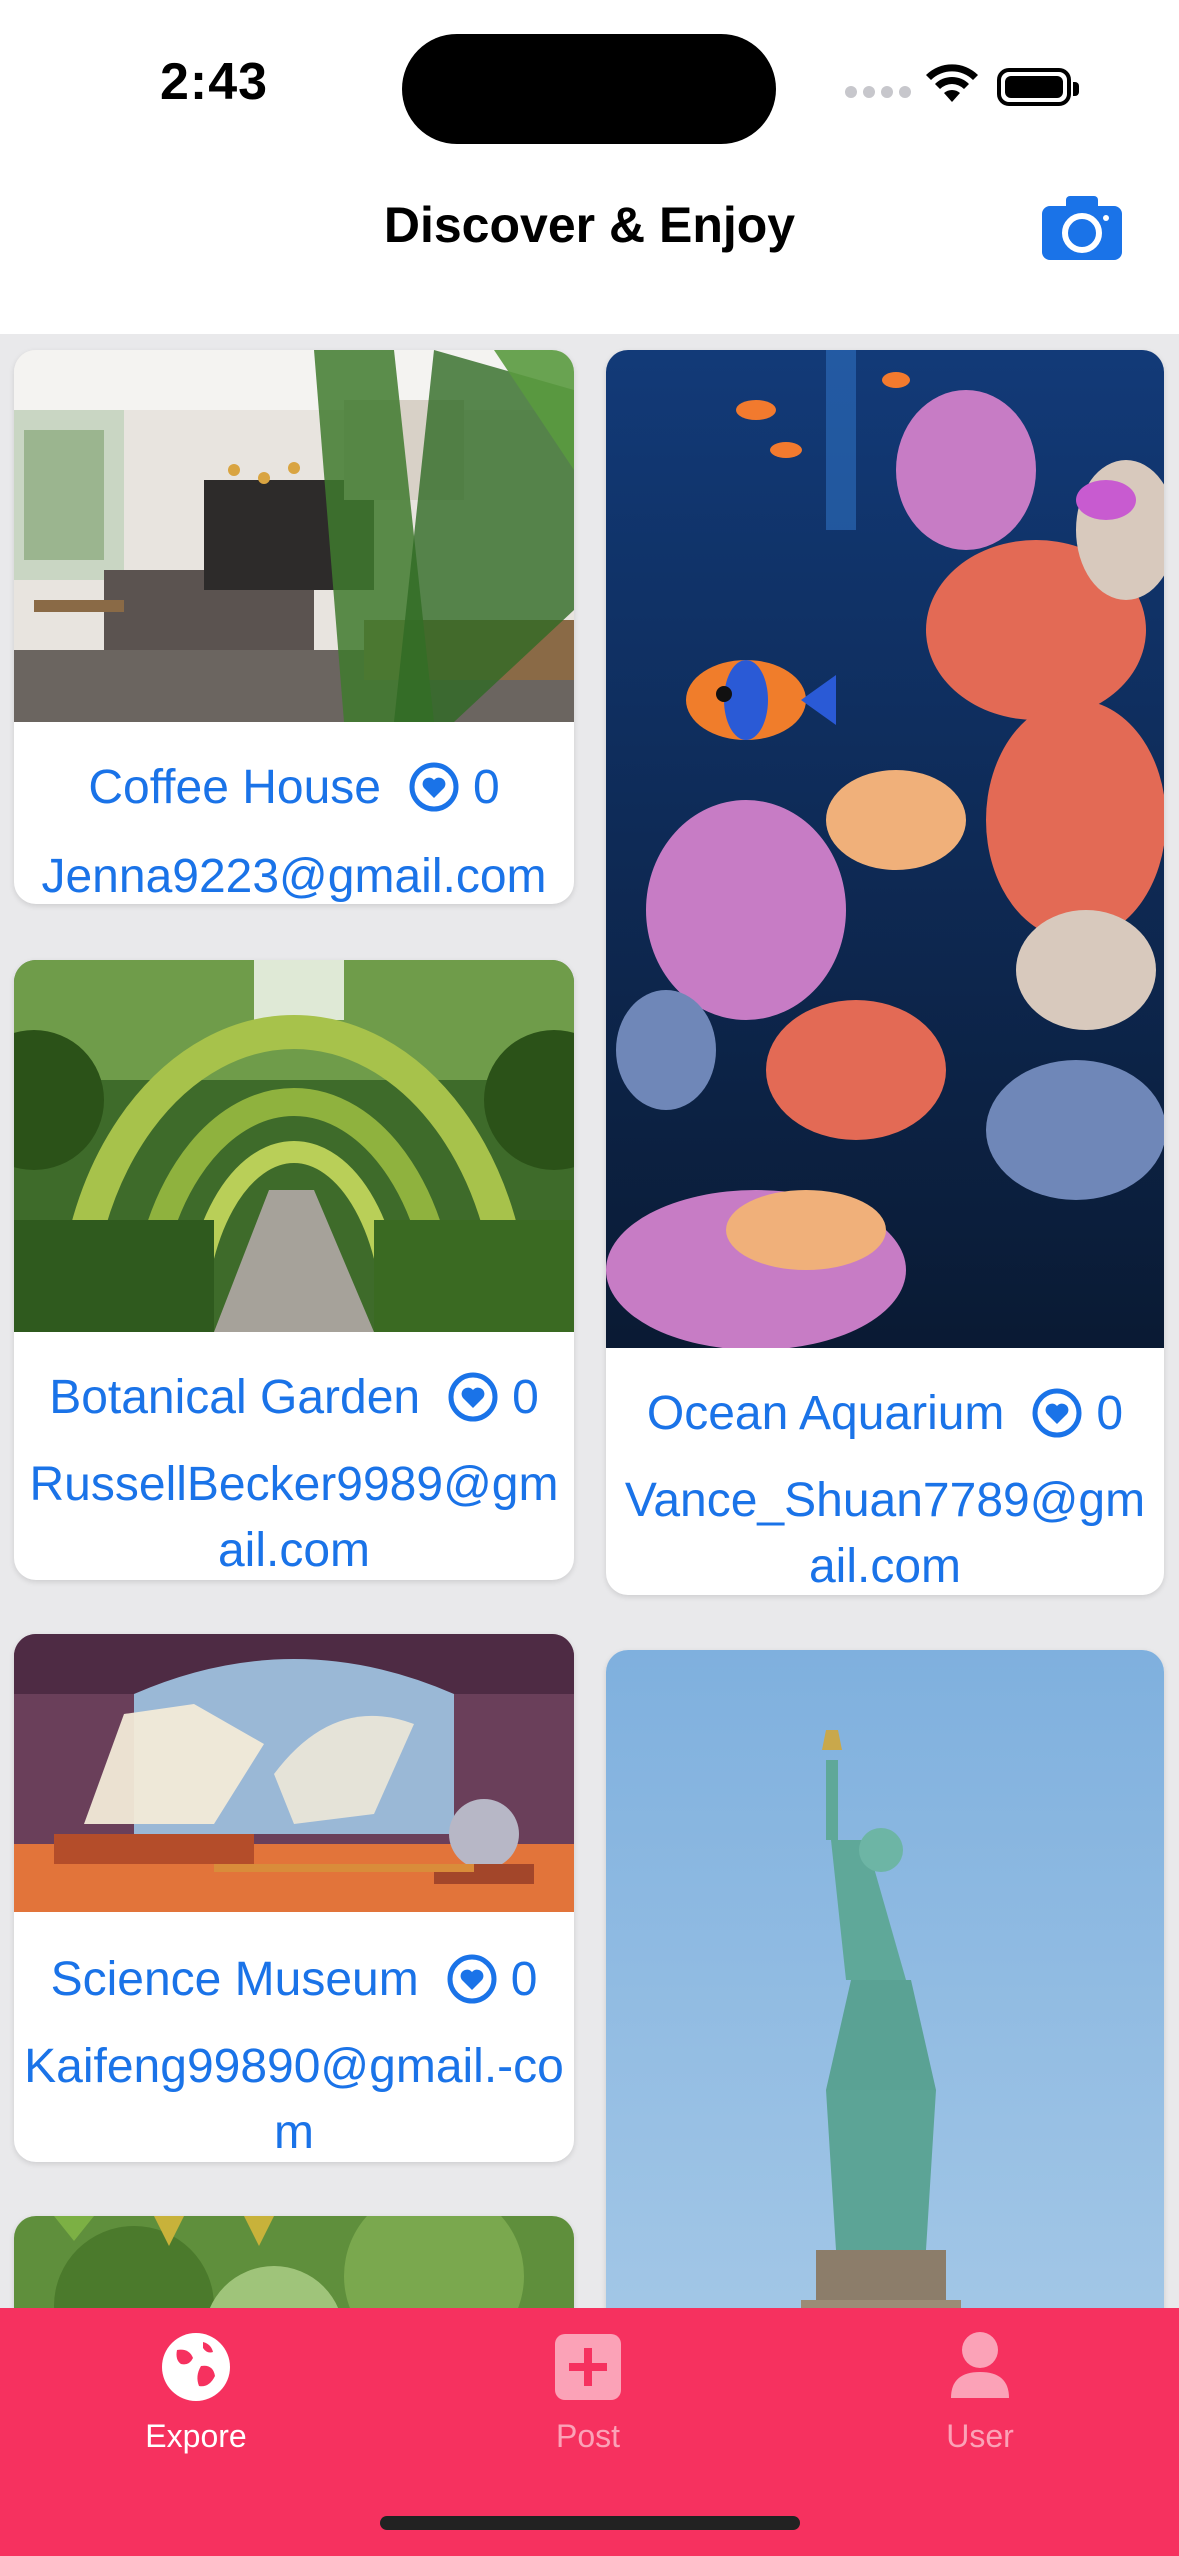 The height and width of the screenshot is (2556, 1179). I want to click on place-card: Science Museum 0 Kaifeng99890@gmail.-com, so click(294, 1898).